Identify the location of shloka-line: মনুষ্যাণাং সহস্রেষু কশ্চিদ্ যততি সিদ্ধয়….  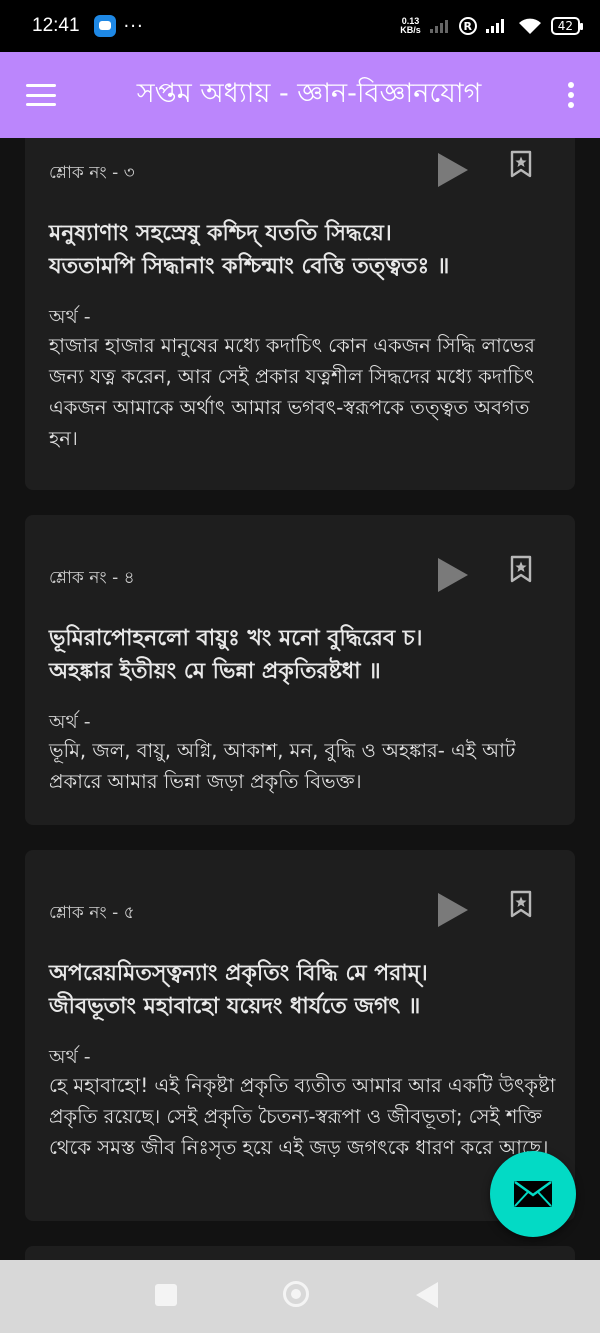
(220, 233).